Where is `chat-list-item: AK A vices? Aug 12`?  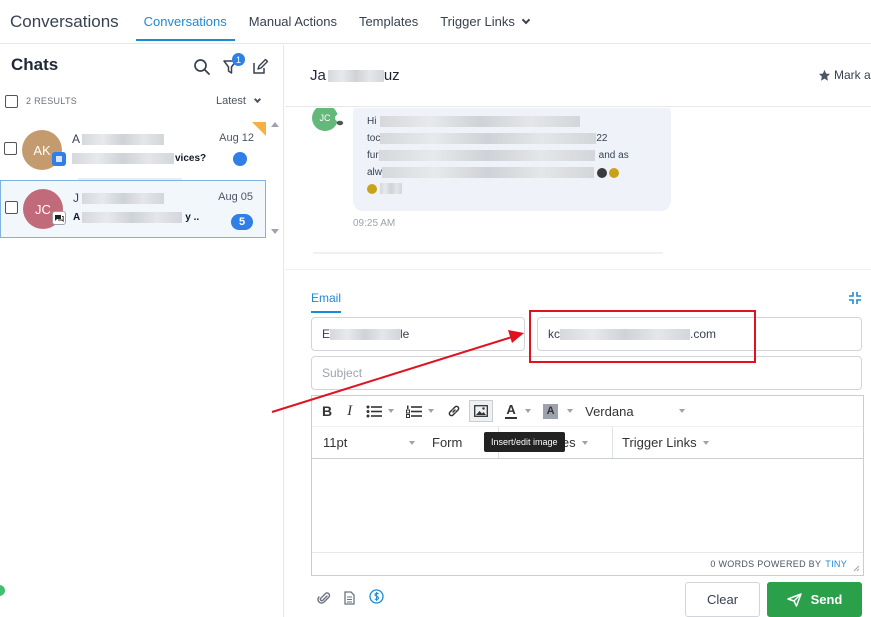 chat-list-item: AK A vices? Aug 12 is located at coordinates (133, 151).